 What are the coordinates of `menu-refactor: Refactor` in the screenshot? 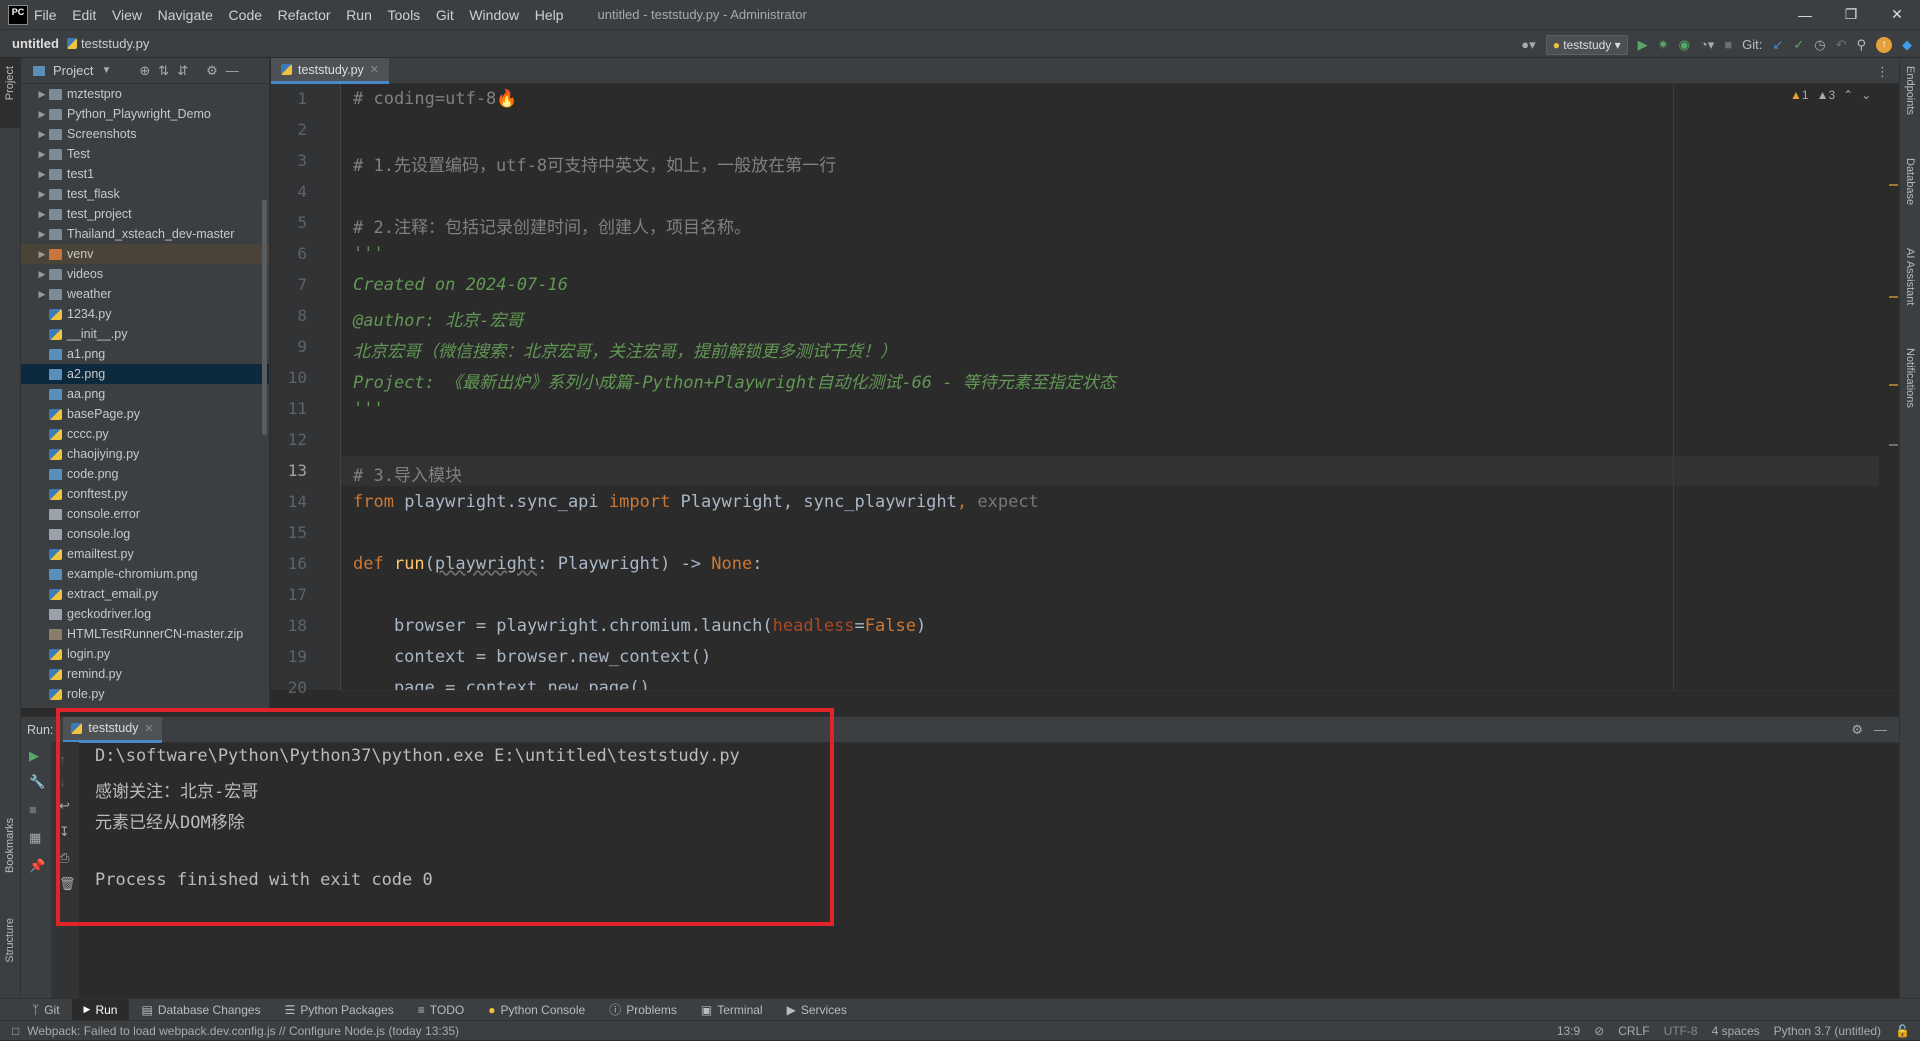 It's located at (304, 15).